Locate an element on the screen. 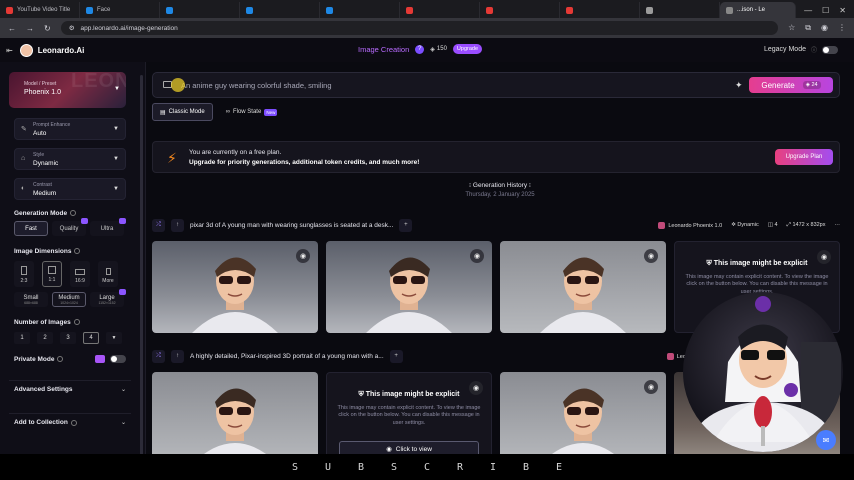  browser-tab-active: ...ison - Le is located at coordinates (758, 10).